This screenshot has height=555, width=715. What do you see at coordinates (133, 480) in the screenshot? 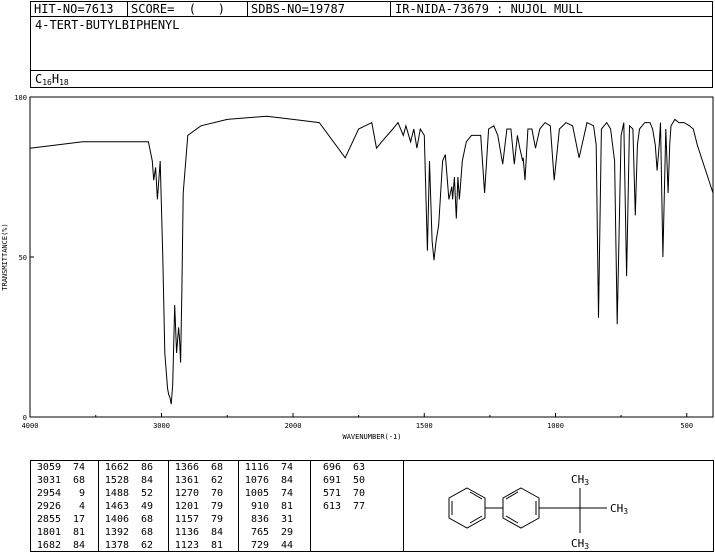
I see `peak-row: 1528 84` at bounding box center [133, 480].